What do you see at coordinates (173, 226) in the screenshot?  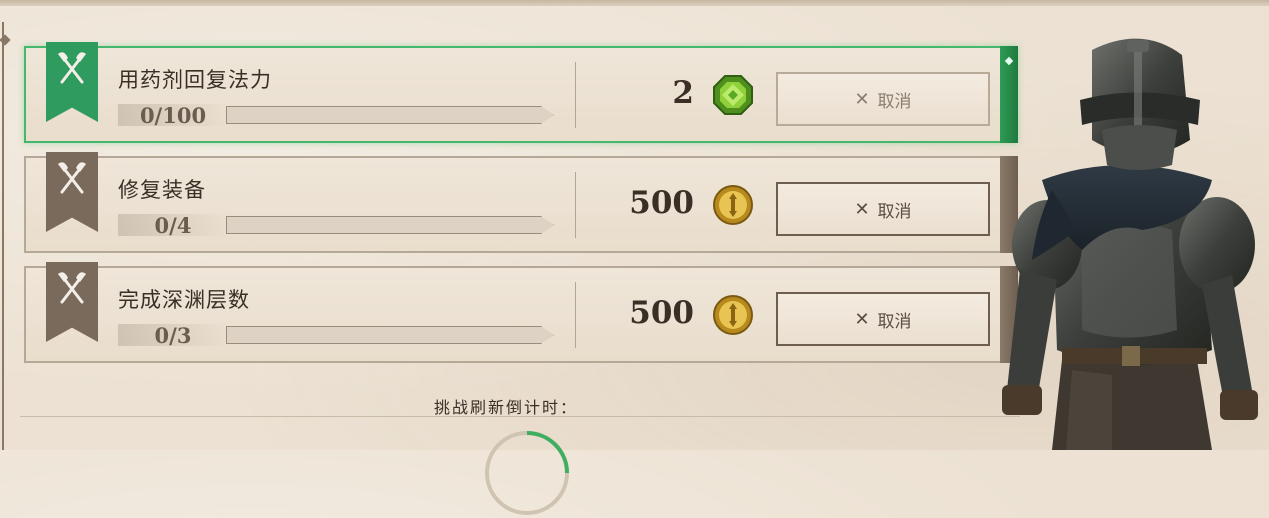 I see `quest-progress-count: 0/4` at bounding box center [173, 226].